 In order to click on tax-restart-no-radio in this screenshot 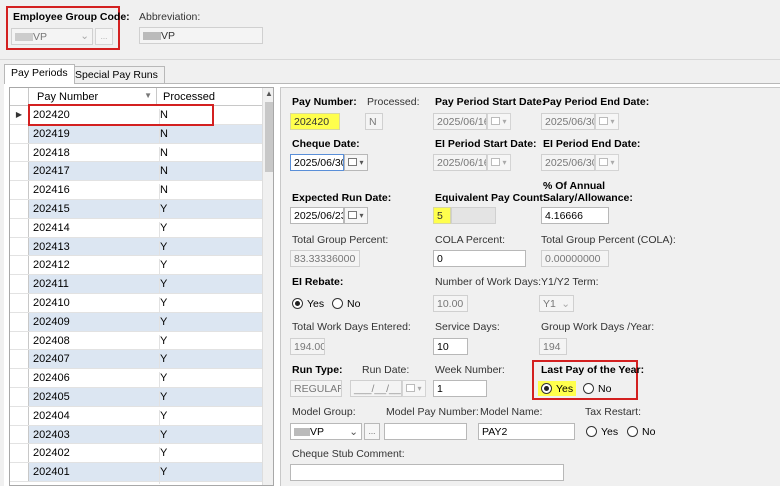, I will do `click(632, 431)`.